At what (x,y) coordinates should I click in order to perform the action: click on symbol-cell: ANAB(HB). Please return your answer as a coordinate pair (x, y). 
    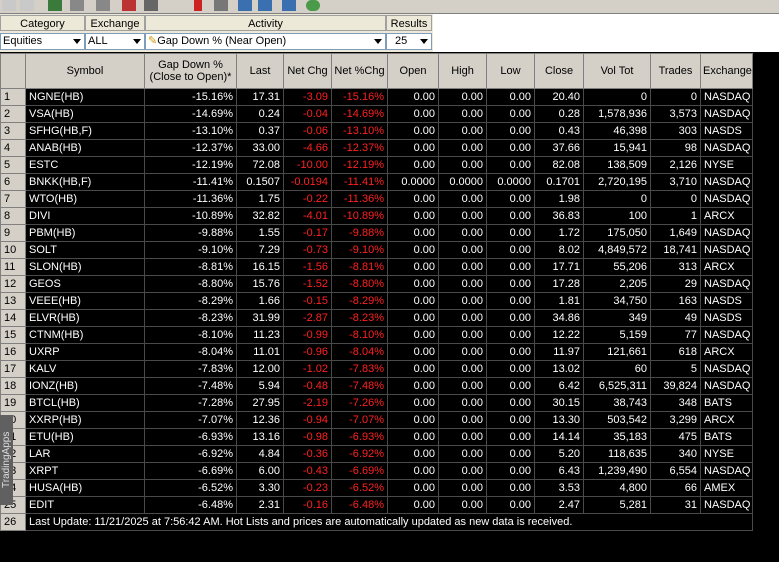
    Looking at the image, I should click on (85, 148).